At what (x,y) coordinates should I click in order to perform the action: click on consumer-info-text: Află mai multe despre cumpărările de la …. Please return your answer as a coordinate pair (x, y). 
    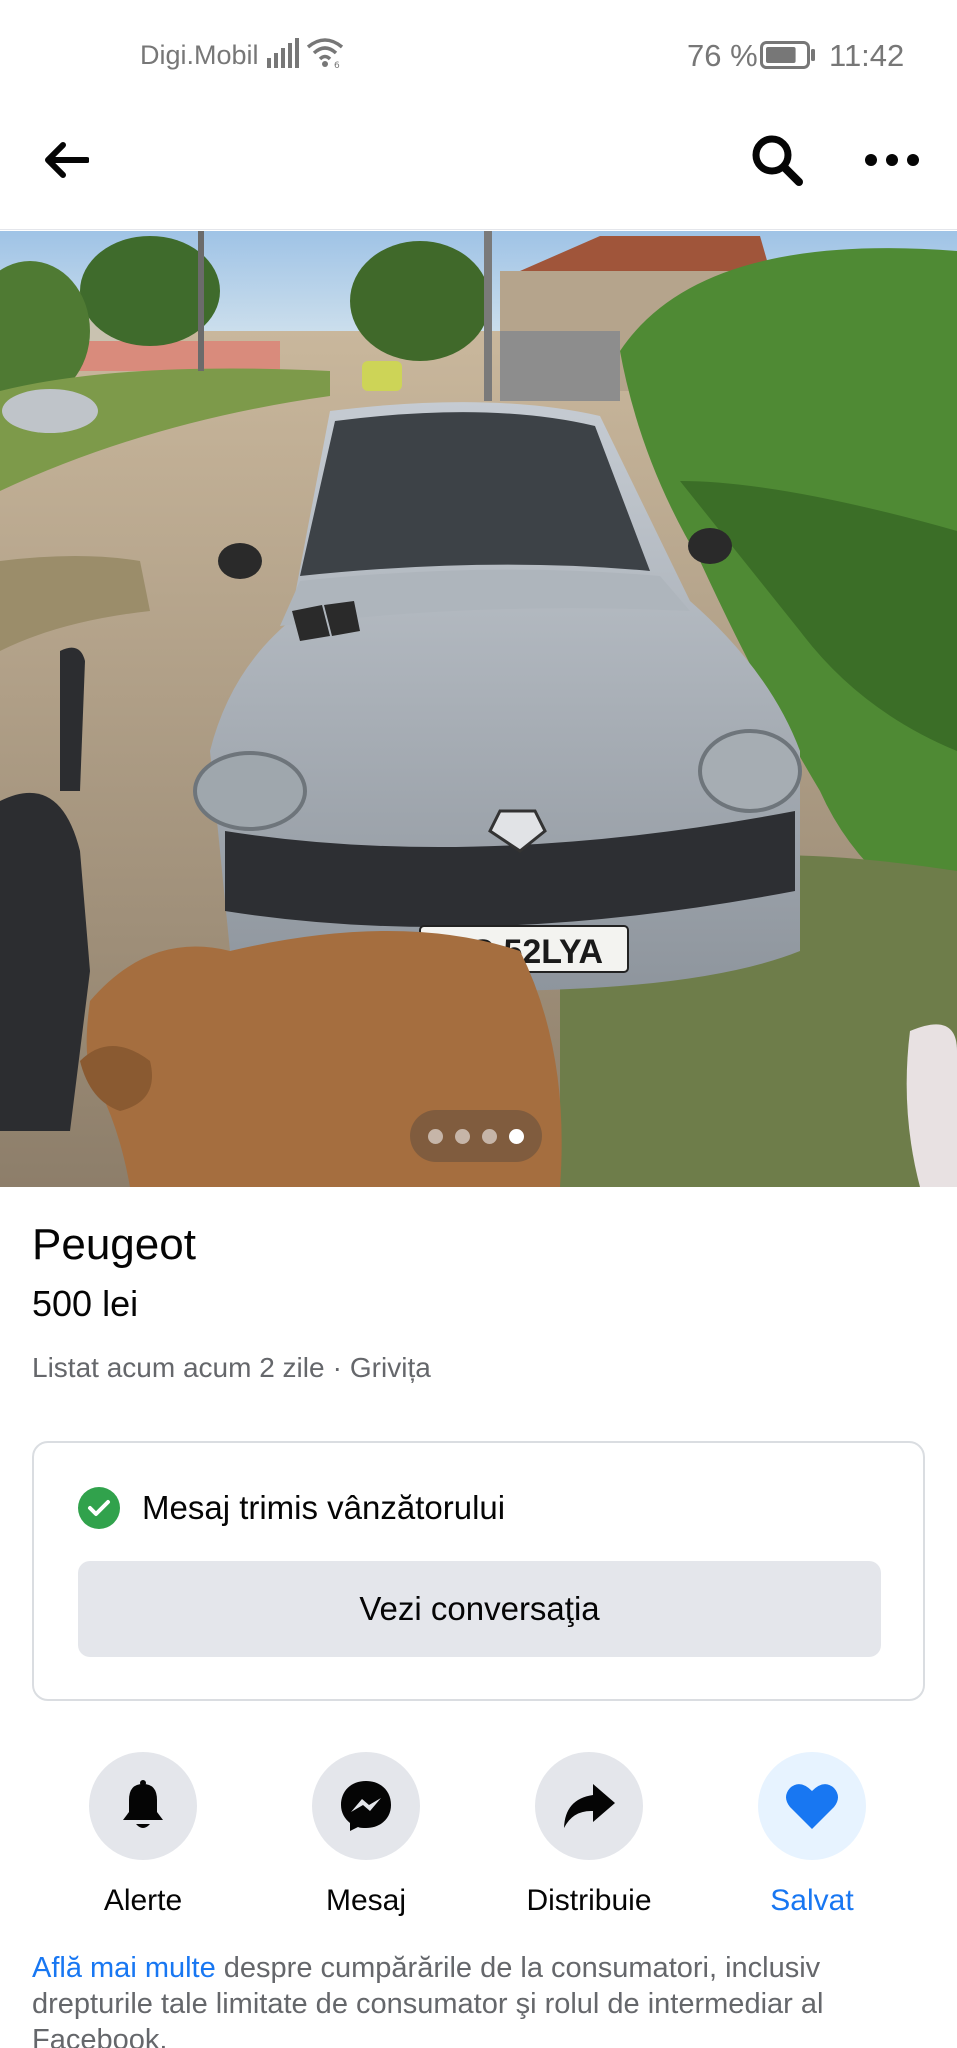
    Looking at the image, I should click on (477, 1999).